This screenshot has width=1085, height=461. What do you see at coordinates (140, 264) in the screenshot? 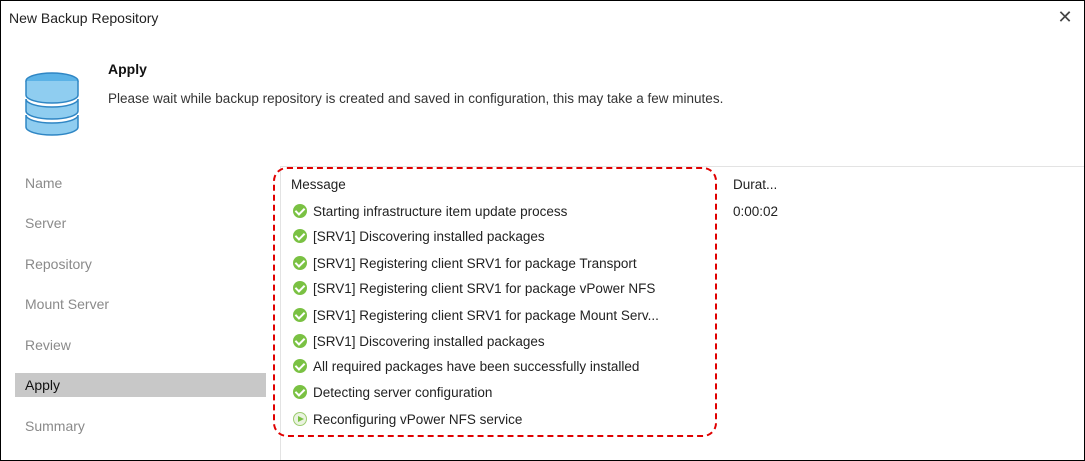
I see `step-repository: Repository` at bounding box center [140, 264].